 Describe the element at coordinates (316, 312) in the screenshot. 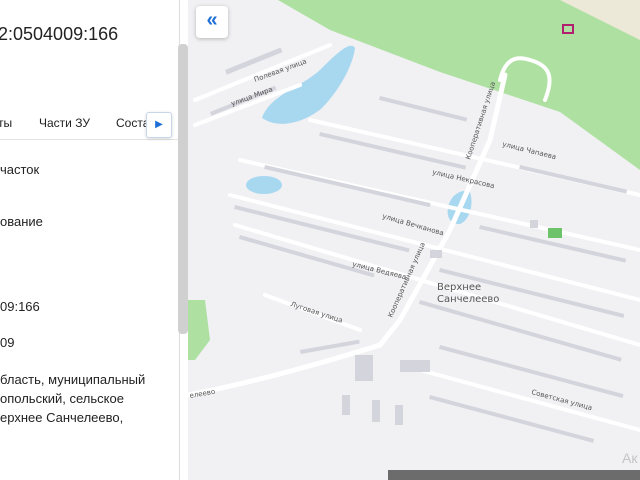

I see `label-lugovaya: Луговая улица` at that location.